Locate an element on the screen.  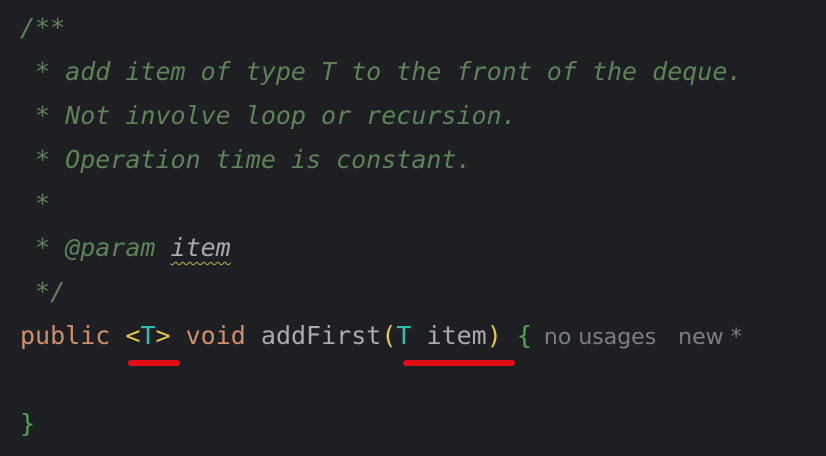
brace-close: } is located at coordinates (27, 423).